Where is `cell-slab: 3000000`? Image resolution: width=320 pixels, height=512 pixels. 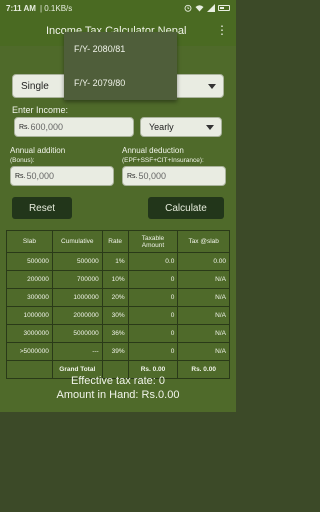 cell-slab: 3000000 is located at coordinates (29, 333).